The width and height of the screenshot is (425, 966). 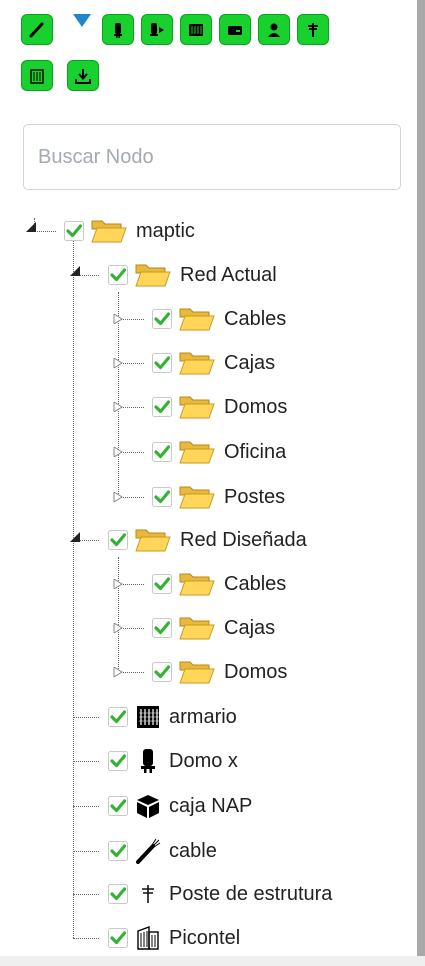 What do you see at coordinates (255, 497) in the screenshot?
I see `tree-node-label: Postes` at bounding box center [255, 497].